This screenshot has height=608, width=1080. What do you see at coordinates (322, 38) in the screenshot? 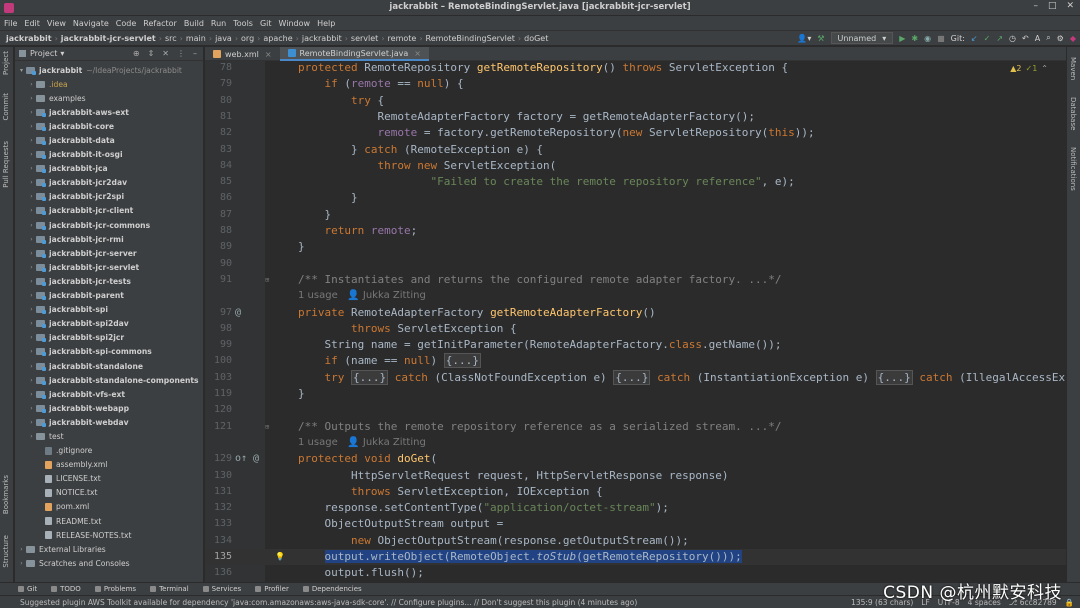
I see `breadcrumb-item: jackrabbit` at bounding box center [322, 38].